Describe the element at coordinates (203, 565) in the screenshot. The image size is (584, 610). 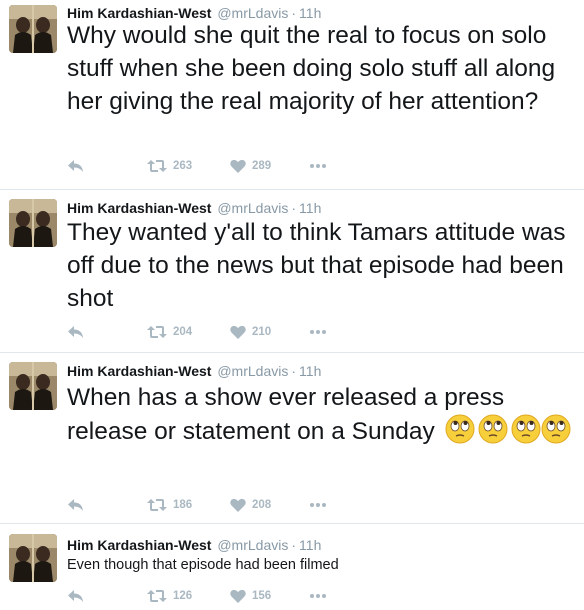
I see `tweet-text: Even though that episode had been filmed` at that location.